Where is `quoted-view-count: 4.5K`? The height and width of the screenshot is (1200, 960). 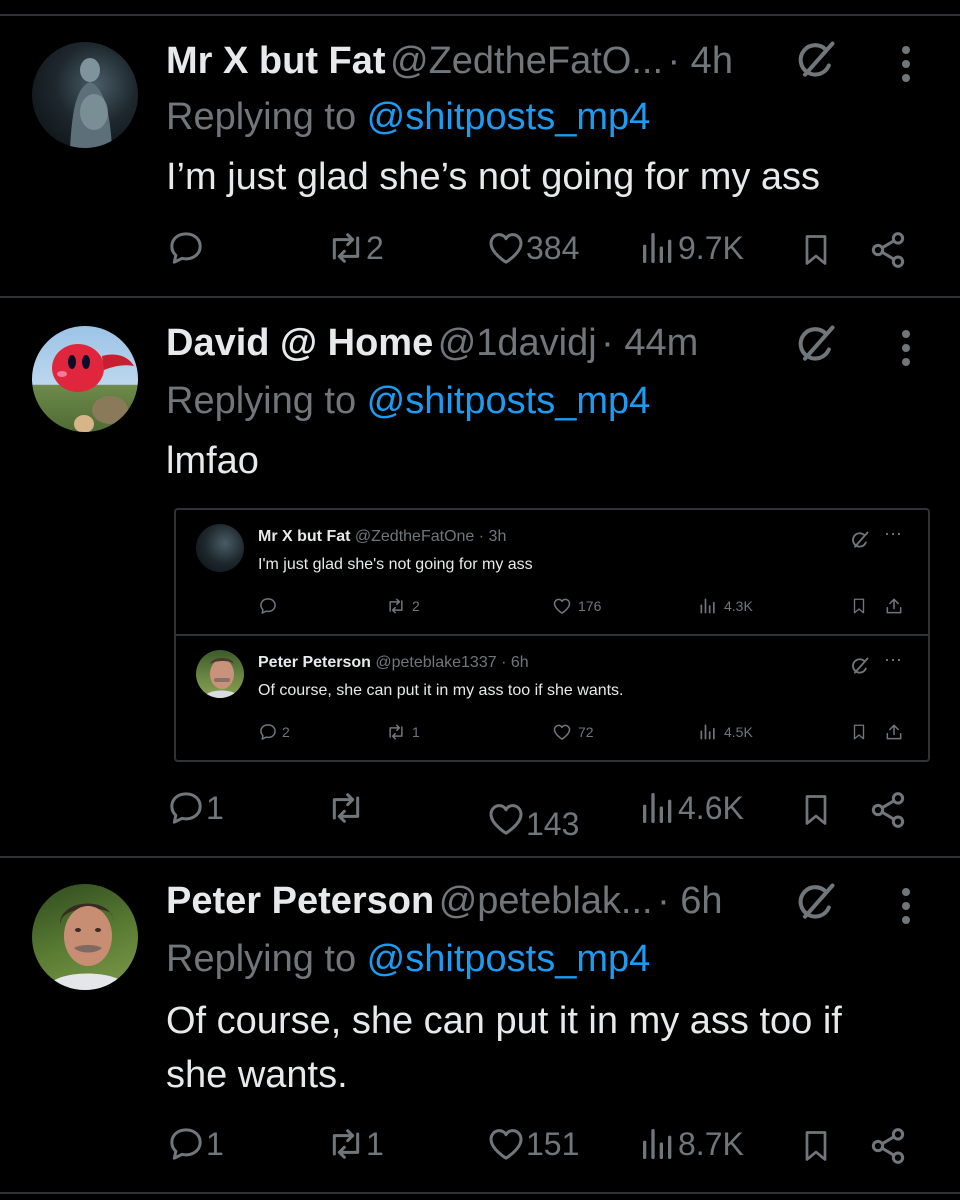 quoted-view-count: 4.5K is located at coordinates (738, 732).